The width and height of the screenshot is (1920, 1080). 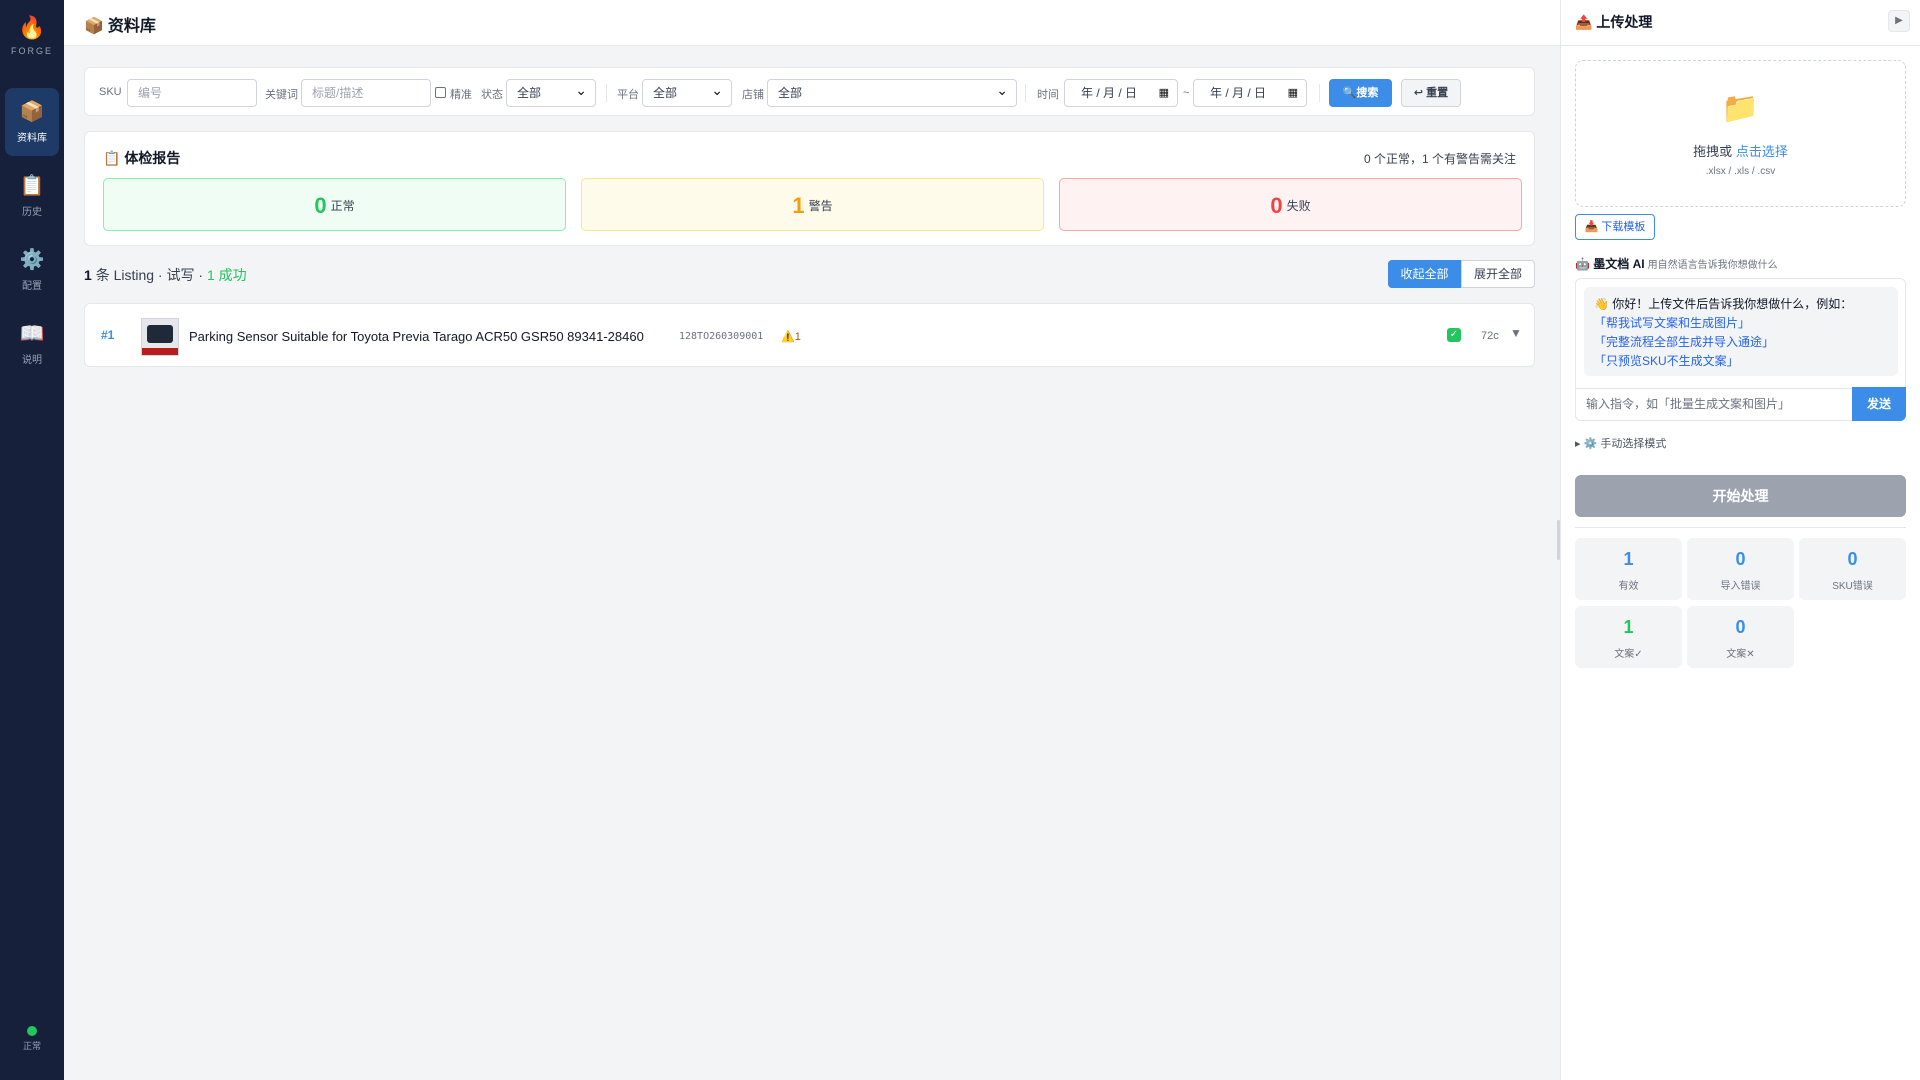 What do you see at coordinates (120, 26) in the screenshot?
I see `page-title: 📦 资料库` at bounding box center [120, 26].